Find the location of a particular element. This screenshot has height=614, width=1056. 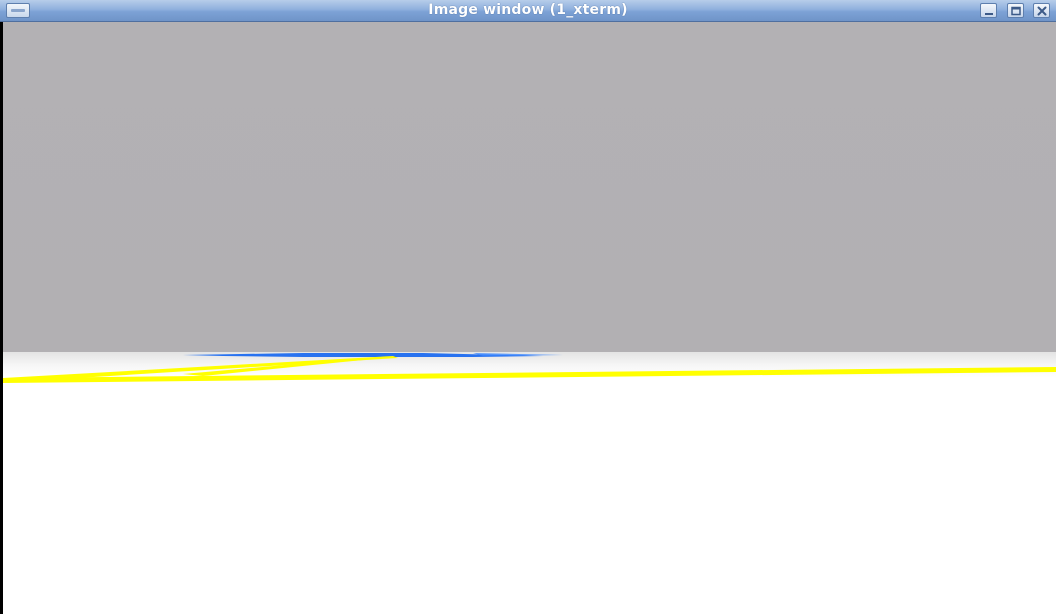

close-icon is located at coordinates (1042, 11).